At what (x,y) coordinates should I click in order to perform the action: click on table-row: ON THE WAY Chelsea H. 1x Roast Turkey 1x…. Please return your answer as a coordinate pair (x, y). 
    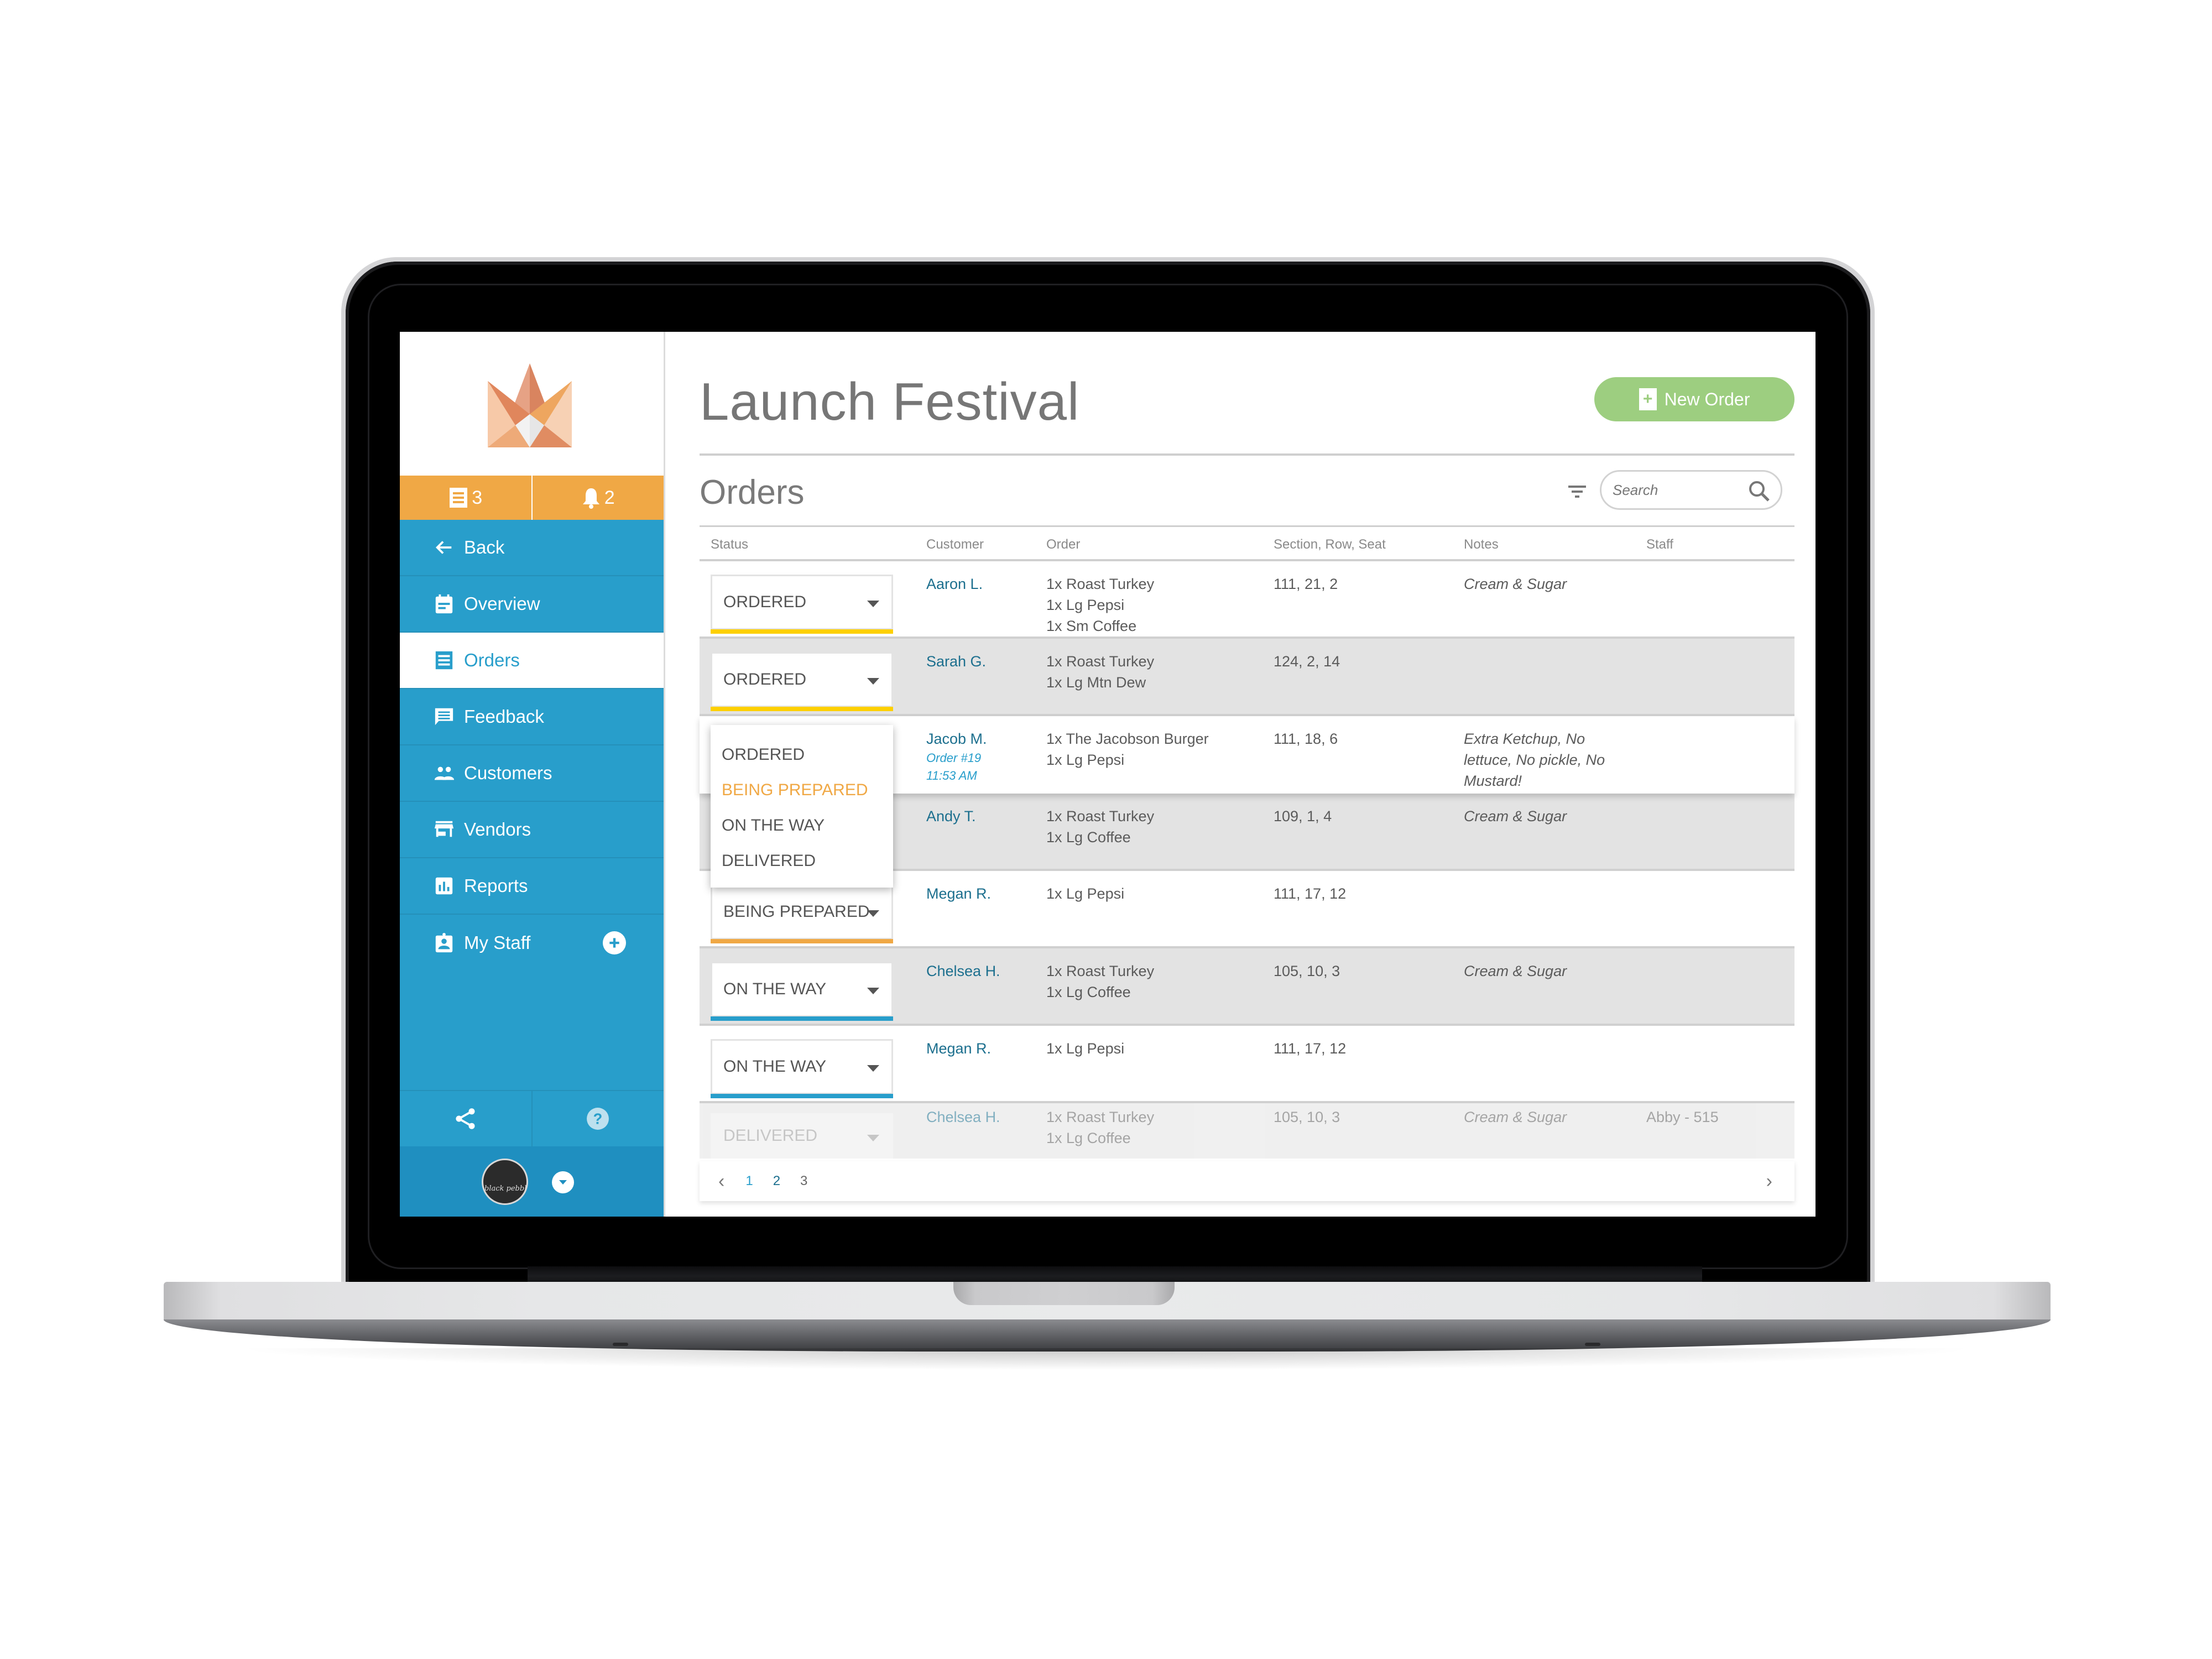
    Looking at the image, I should click on (1247, 987).